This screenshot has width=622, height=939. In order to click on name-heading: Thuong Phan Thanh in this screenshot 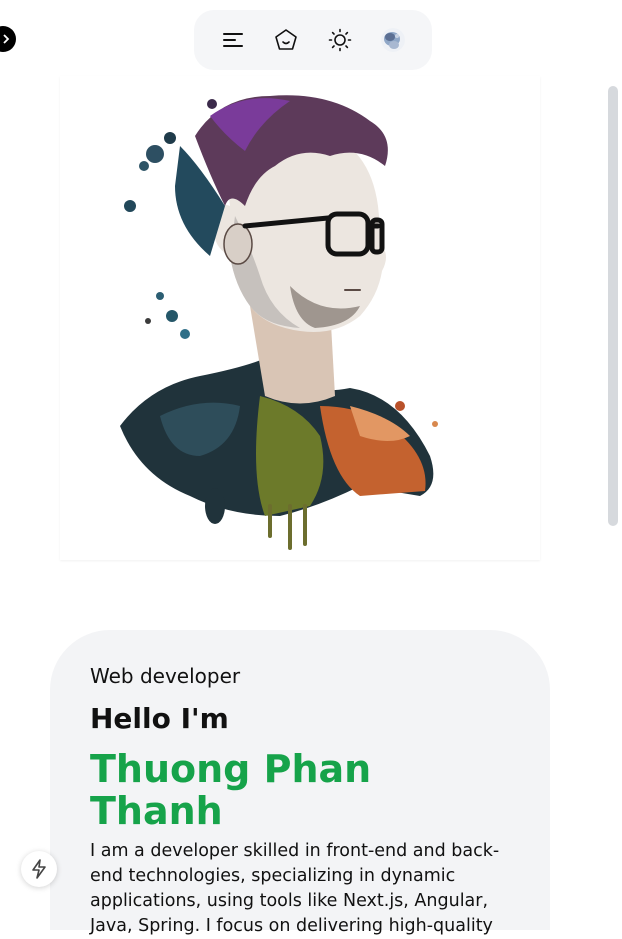, I will do `click(231, 790)`.